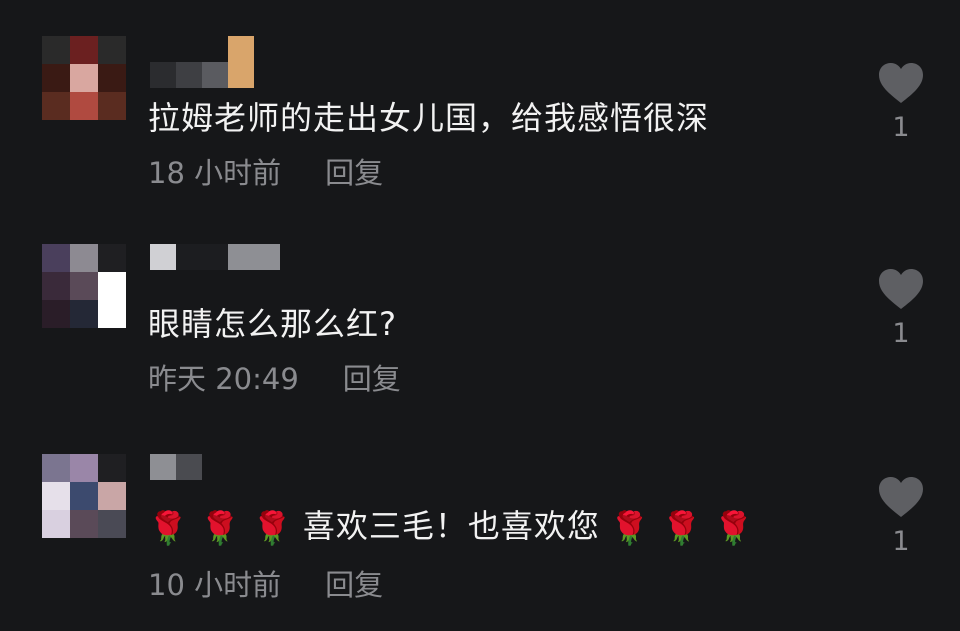  Describe the element at coordinates (451, 526) in the screenshot. I see `comment-text-body: 喜欢三毛！也喜欢您` at that location.